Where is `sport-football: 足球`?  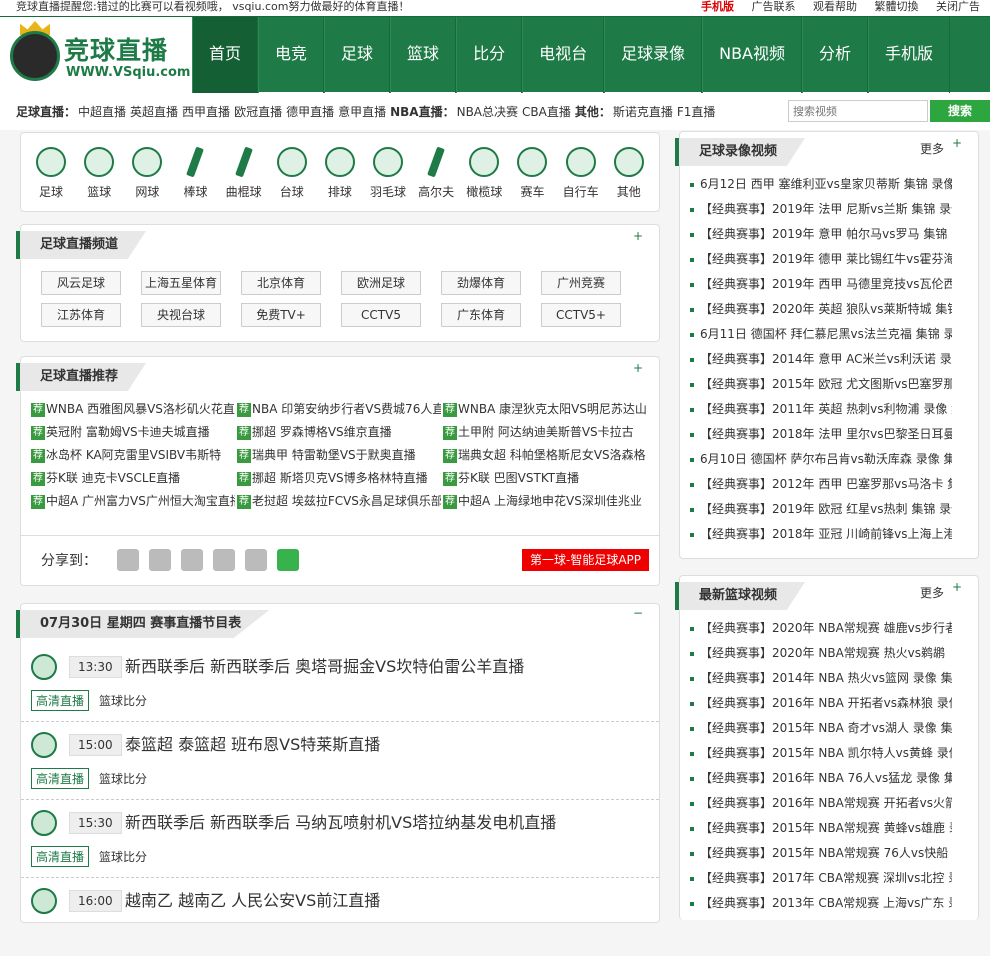 sport-football: 足球 is located at coordinates (51, 179).